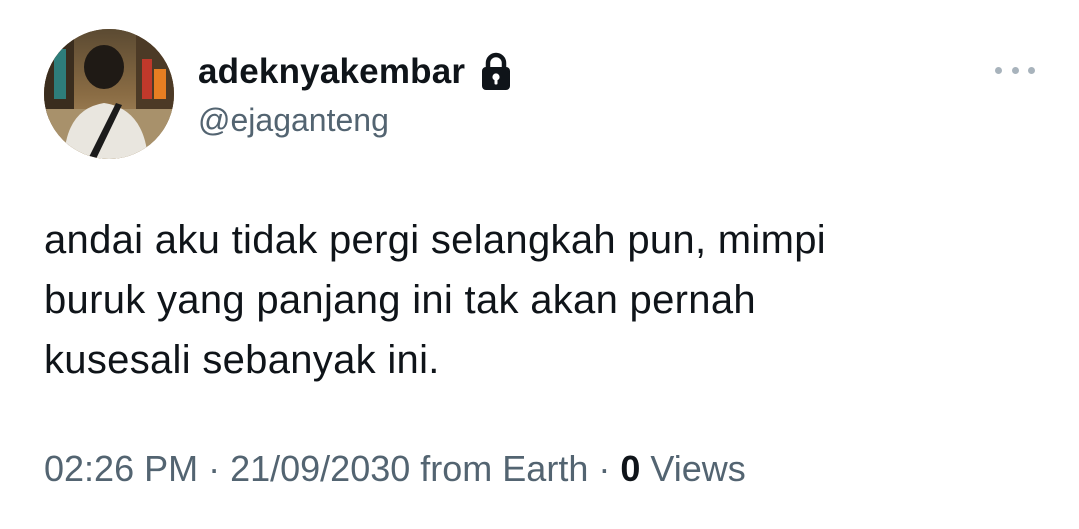  Describe the element at coordinates (355, 120) in the screenshot. I see `user-handle: @ejaganteng` at that location.